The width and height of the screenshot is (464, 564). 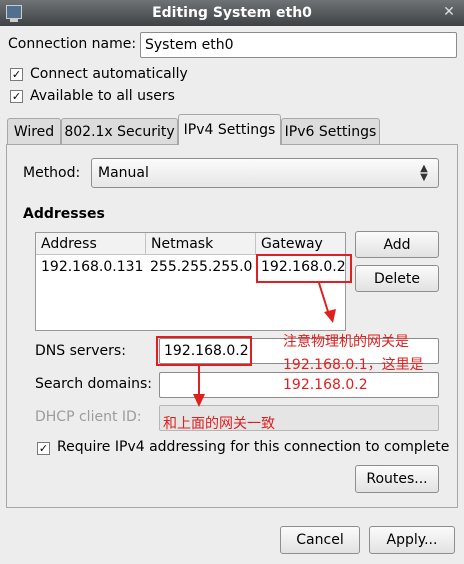 I want to click on dns-arrow-icon, so click(x=199, y=386).